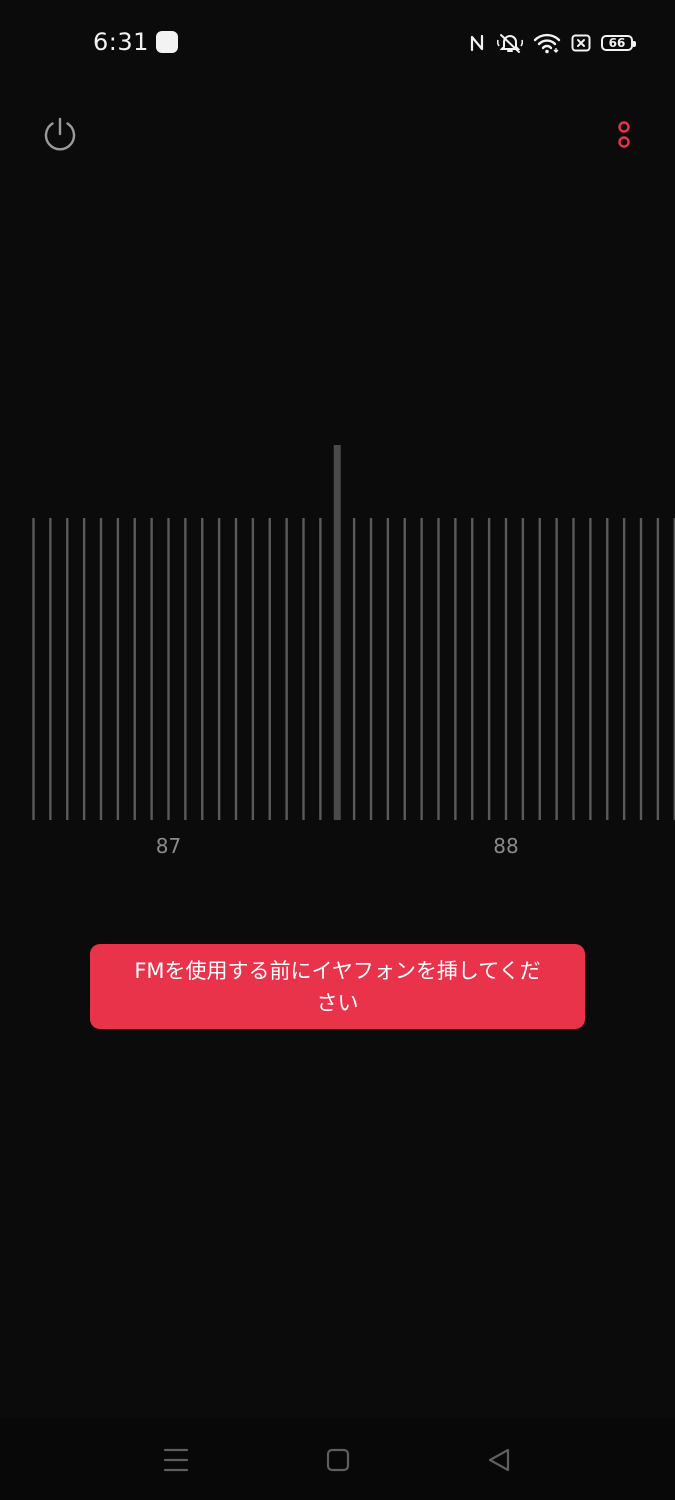  What do you see at coordinates (168, 846) in the screenshot?
I see `frequency-label-87: 87` at bounding box center [168, 846].